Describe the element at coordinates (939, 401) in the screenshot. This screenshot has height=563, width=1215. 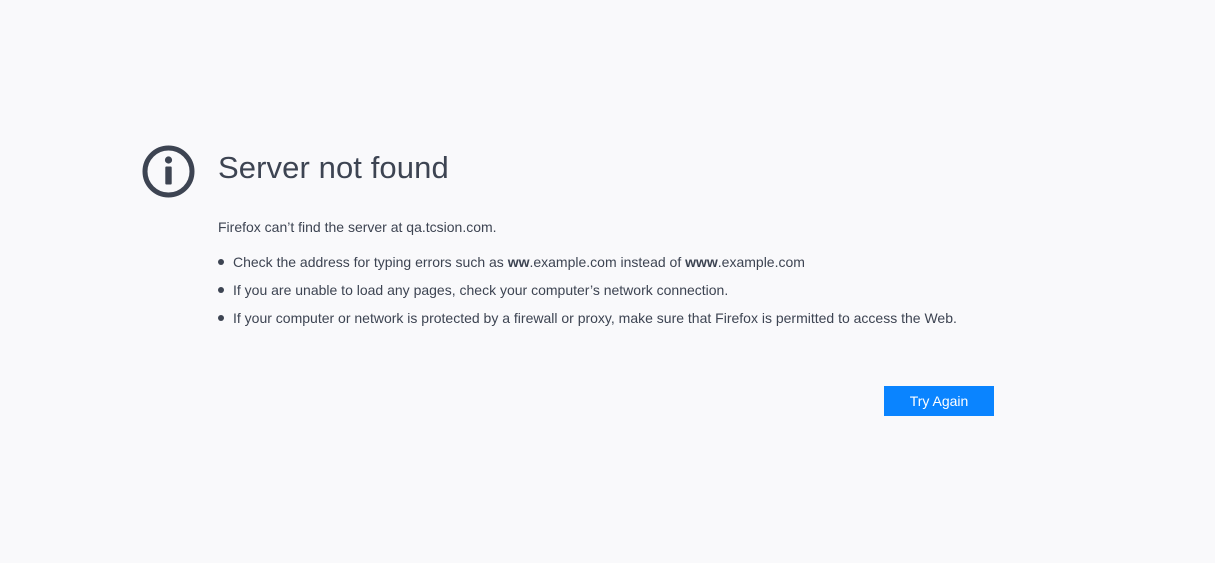
I see `try-again-button: Try Again` at that location.